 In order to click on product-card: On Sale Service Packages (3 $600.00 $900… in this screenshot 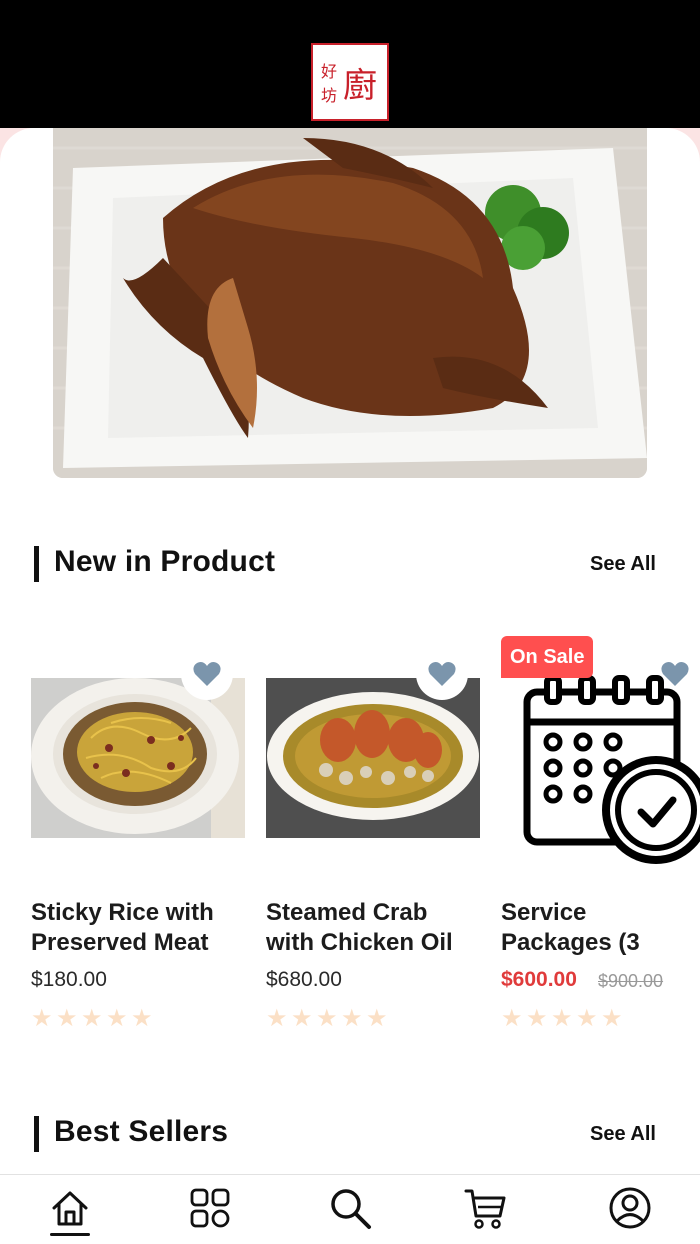, I will do `click(600, 835)`.